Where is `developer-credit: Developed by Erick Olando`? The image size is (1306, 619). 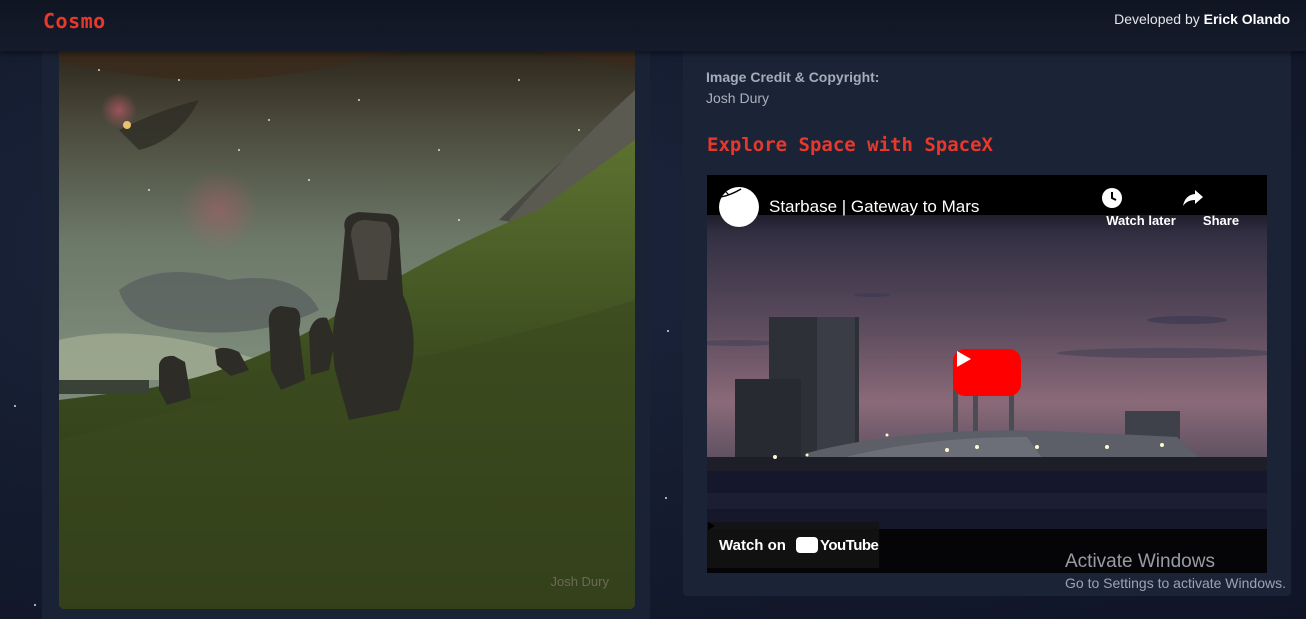
developer-credit: Developed by Erick Olando is located at coordinates (1202, 19).